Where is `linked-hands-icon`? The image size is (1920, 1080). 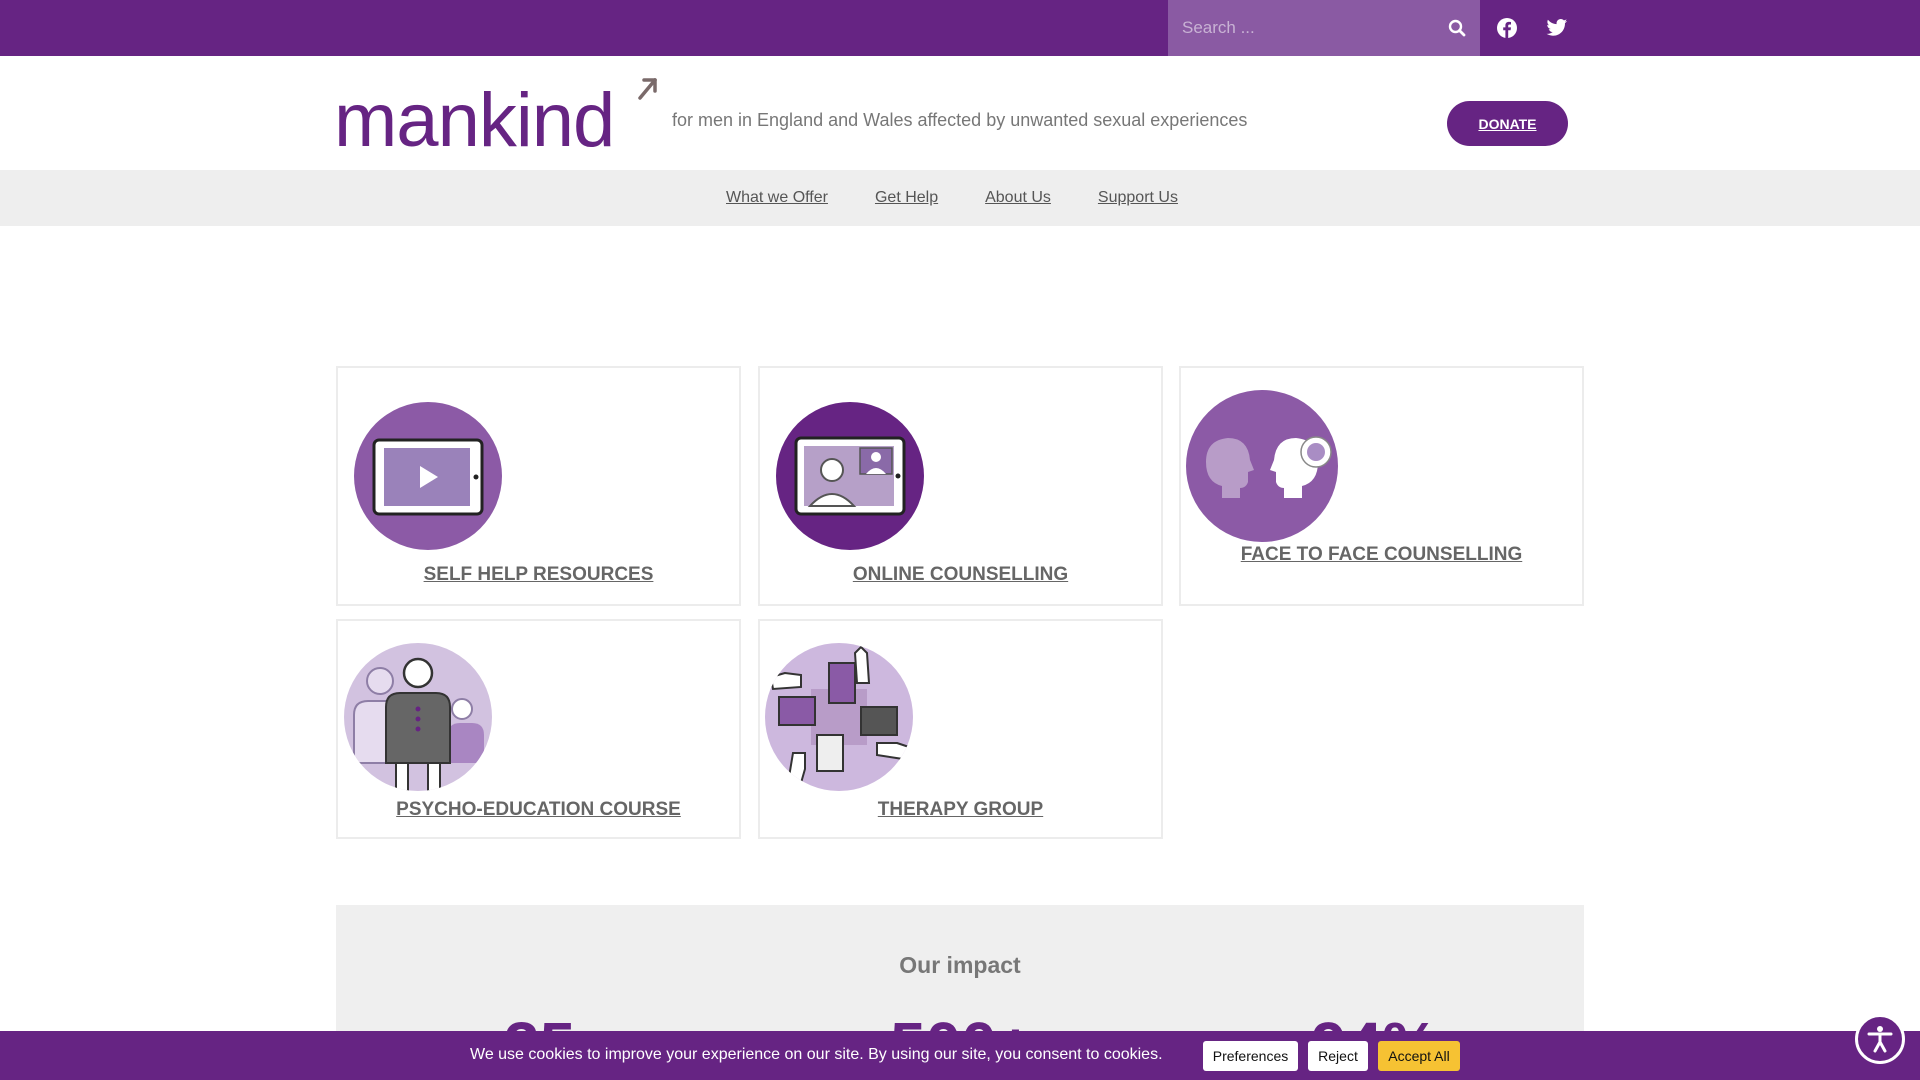
linked-hands-icon is located at coordinates (839, 717).